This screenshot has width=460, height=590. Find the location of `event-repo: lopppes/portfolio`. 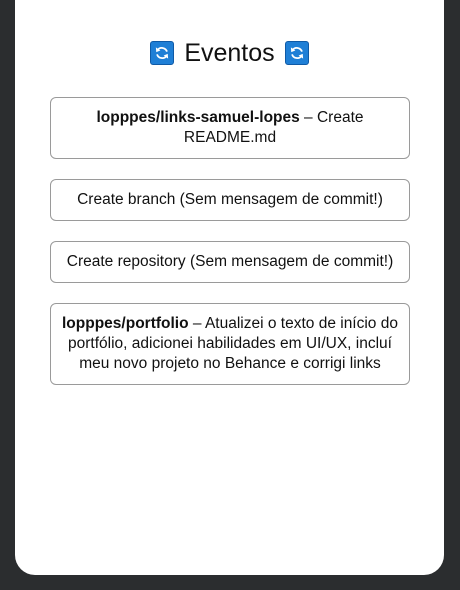

event-repo: lopppes/portfolio is located at coordinates (125, 323).